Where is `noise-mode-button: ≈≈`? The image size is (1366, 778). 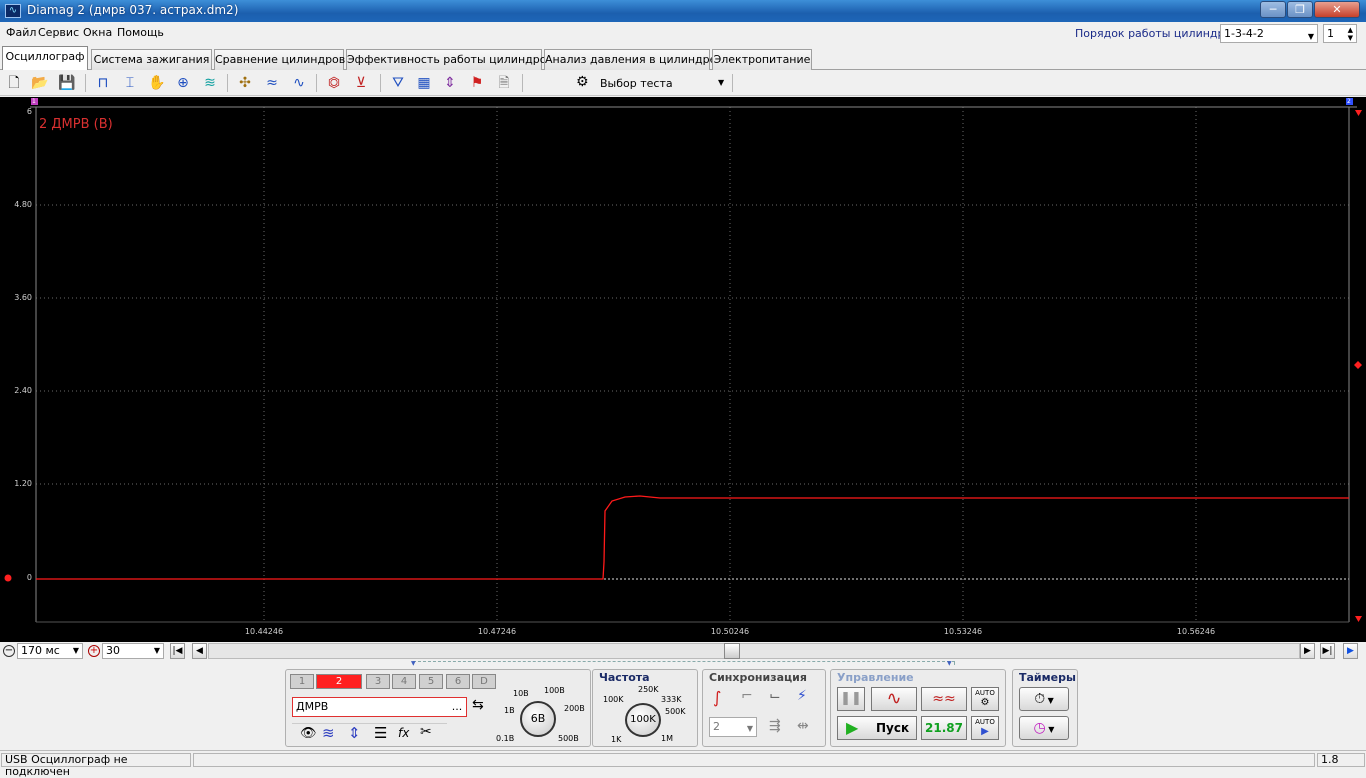
noise-mode-button: ≈≈ is located at coordinates (944, 699).